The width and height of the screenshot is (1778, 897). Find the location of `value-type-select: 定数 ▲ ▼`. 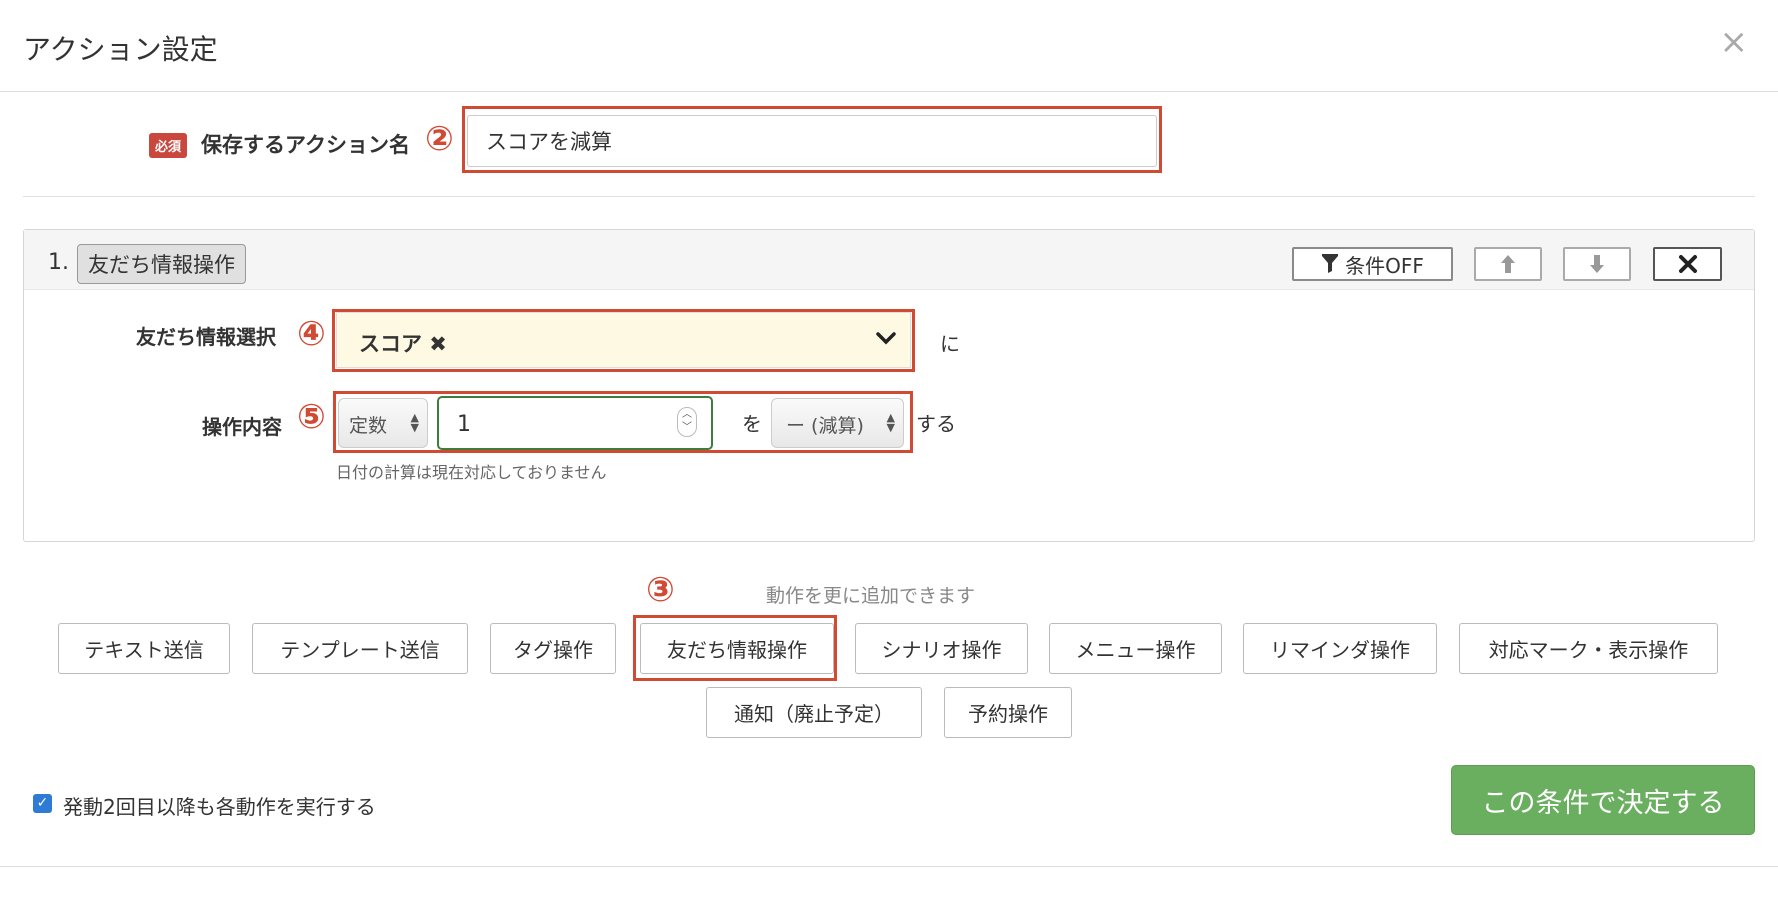

value-type-select: 定数 ▲ ▼ is located at coordinates (383, 423).